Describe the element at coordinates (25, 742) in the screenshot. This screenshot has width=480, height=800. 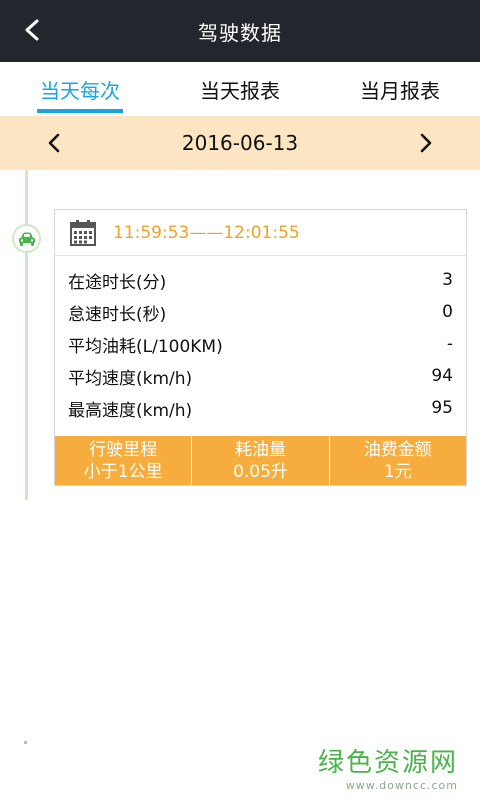
I see `decorative-dot` at that location.